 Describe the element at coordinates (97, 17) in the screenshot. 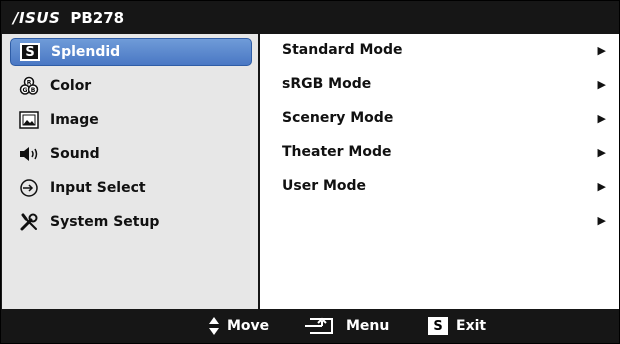

I see `model-name: PB278` at that location.